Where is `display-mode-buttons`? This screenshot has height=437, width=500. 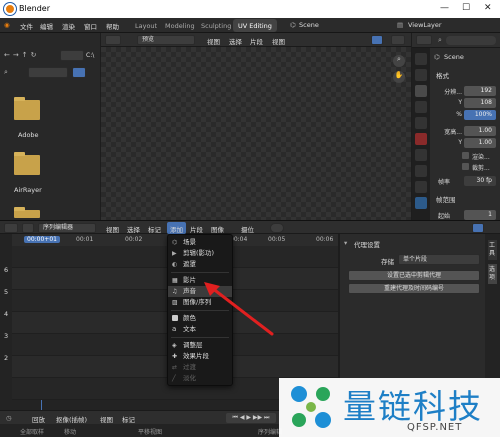
display-mode-buttons is located at coordinates (48, 72).